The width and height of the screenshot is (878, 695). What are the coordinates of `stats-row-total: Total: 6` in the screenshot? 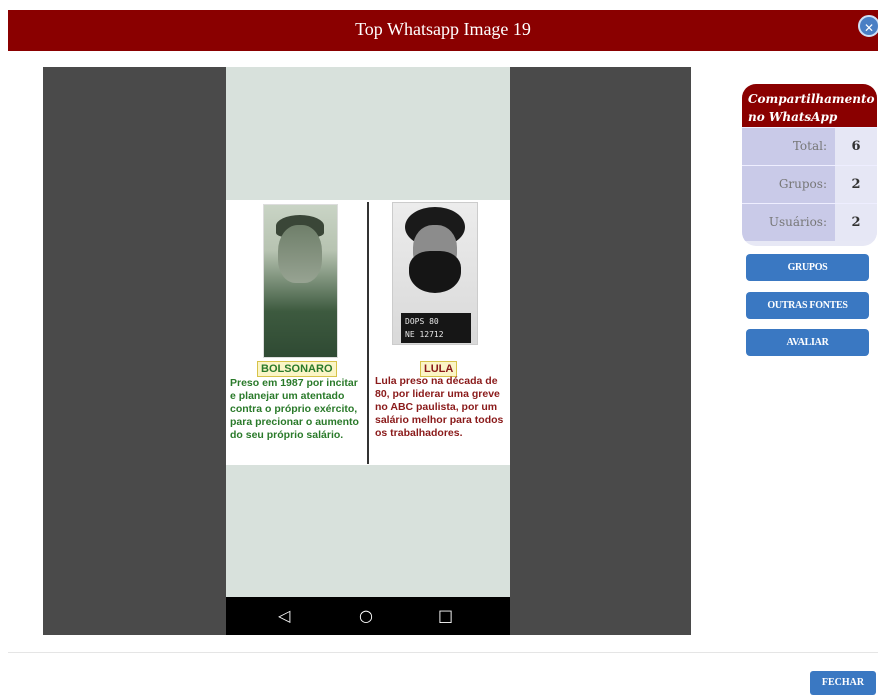 It's located at (809, 146).